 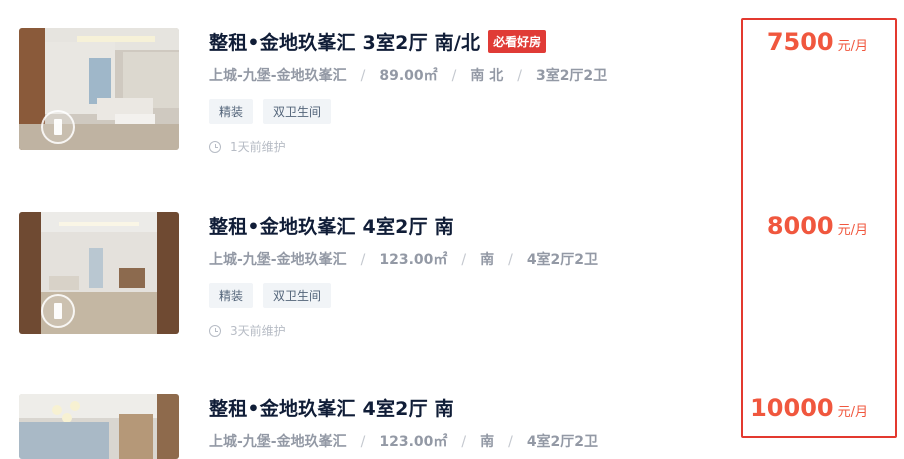 I want to click on listing-price: 10000 元/月, so click(x=809, y=408).